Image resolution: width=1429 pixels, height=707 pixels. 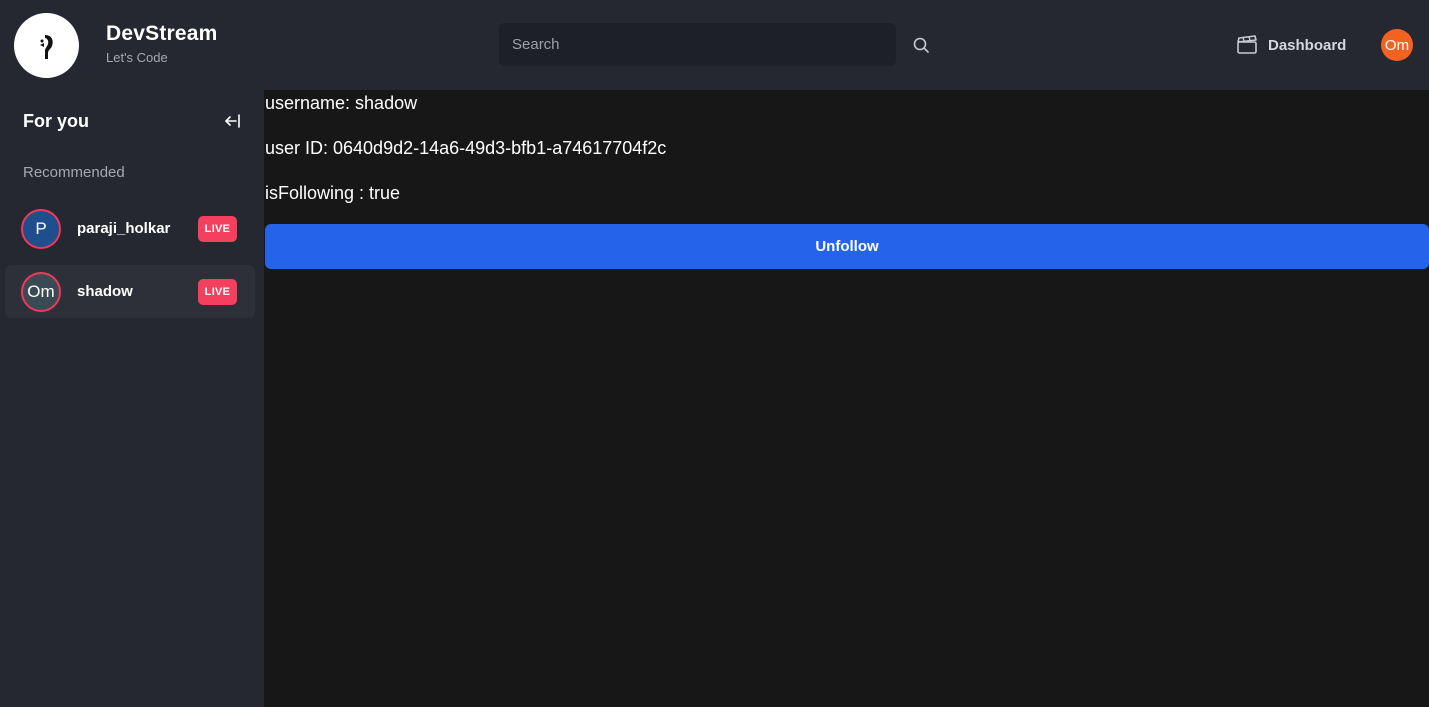 I want to click on recommended-user-item: P paraji_holkar LIVE, so click(x=130, y=228).